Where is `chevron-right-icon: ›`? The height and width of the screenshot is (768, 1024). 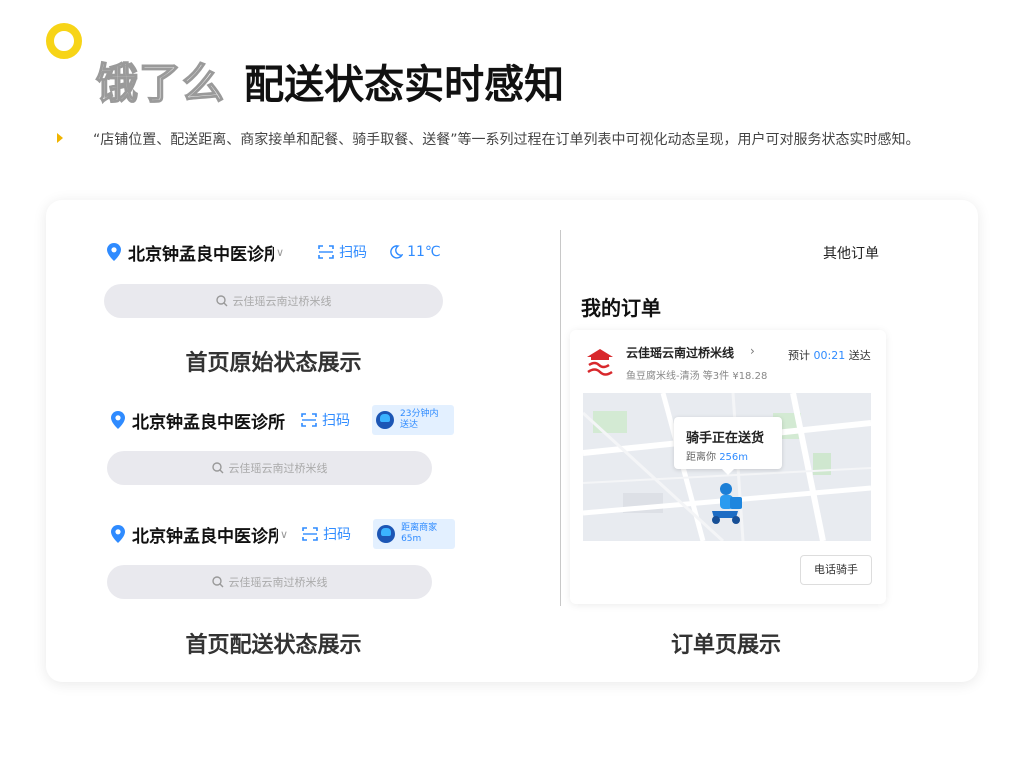 chevron-right-icon: › is located at coordinates (752, 351).